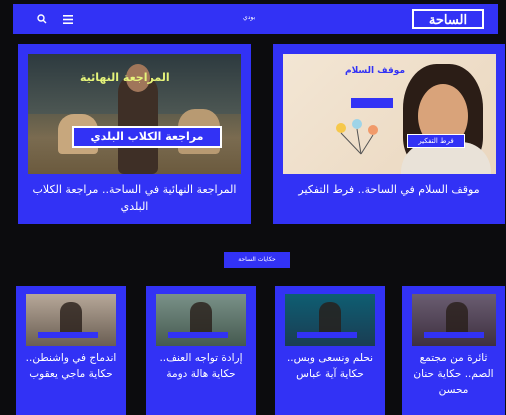 This screenshot has height=415, width=506. Describe the element at coordinates (201, 366) in the screenshot. I see `story-title: إرادة تواجه العنف.. حكاية هالة دومة` at that location.